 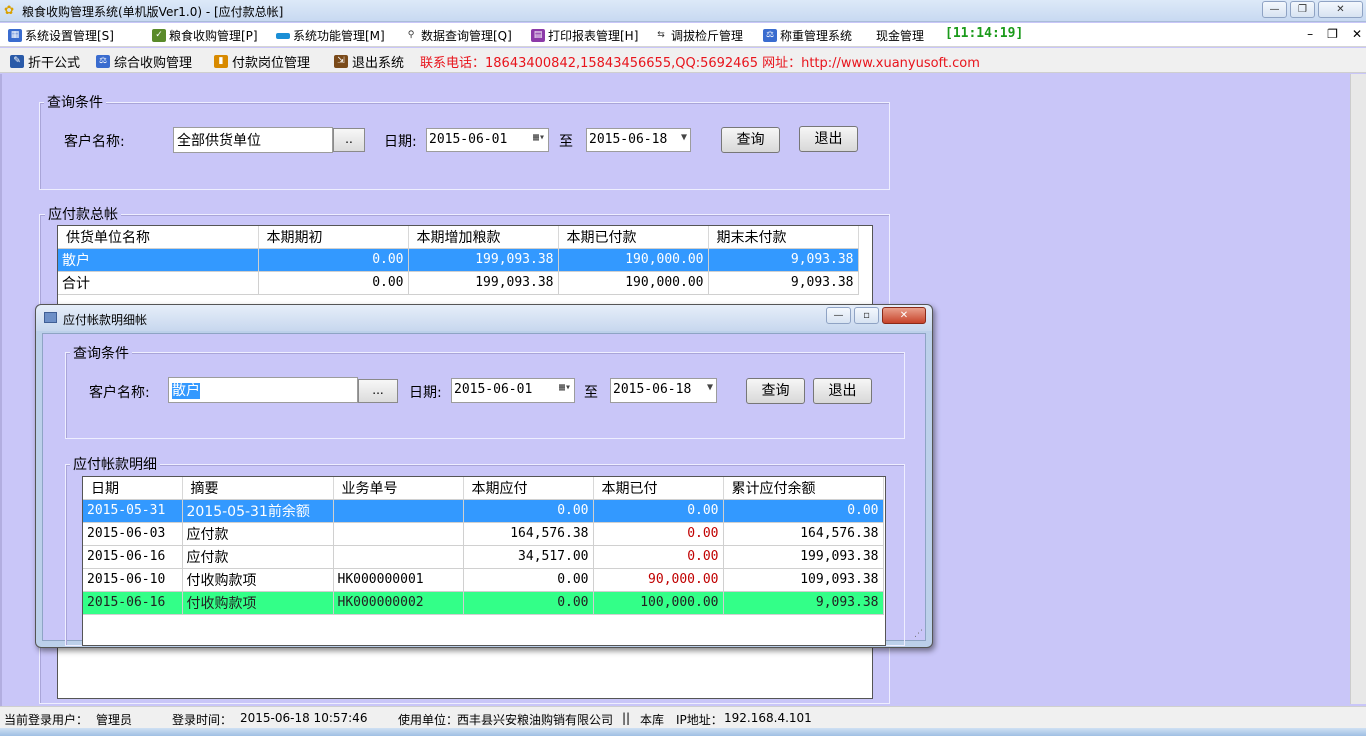 What do you see at coordinates (775, 391) in the screenshot?
I see `dialog-query-button: 查询` at bounding box center [775, 391].